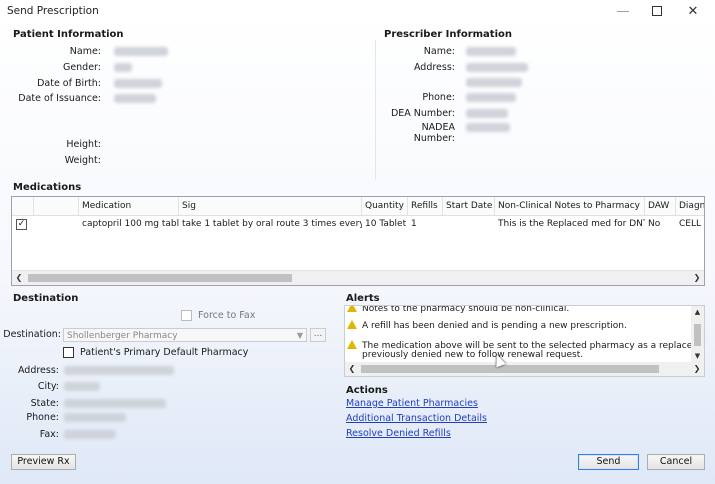 The width and height of the screenshot is (715, 484). What do you see at coordinates (90, 434) in the screenshot?
I see `dest-fax-value` at bounding box center [90, 434].